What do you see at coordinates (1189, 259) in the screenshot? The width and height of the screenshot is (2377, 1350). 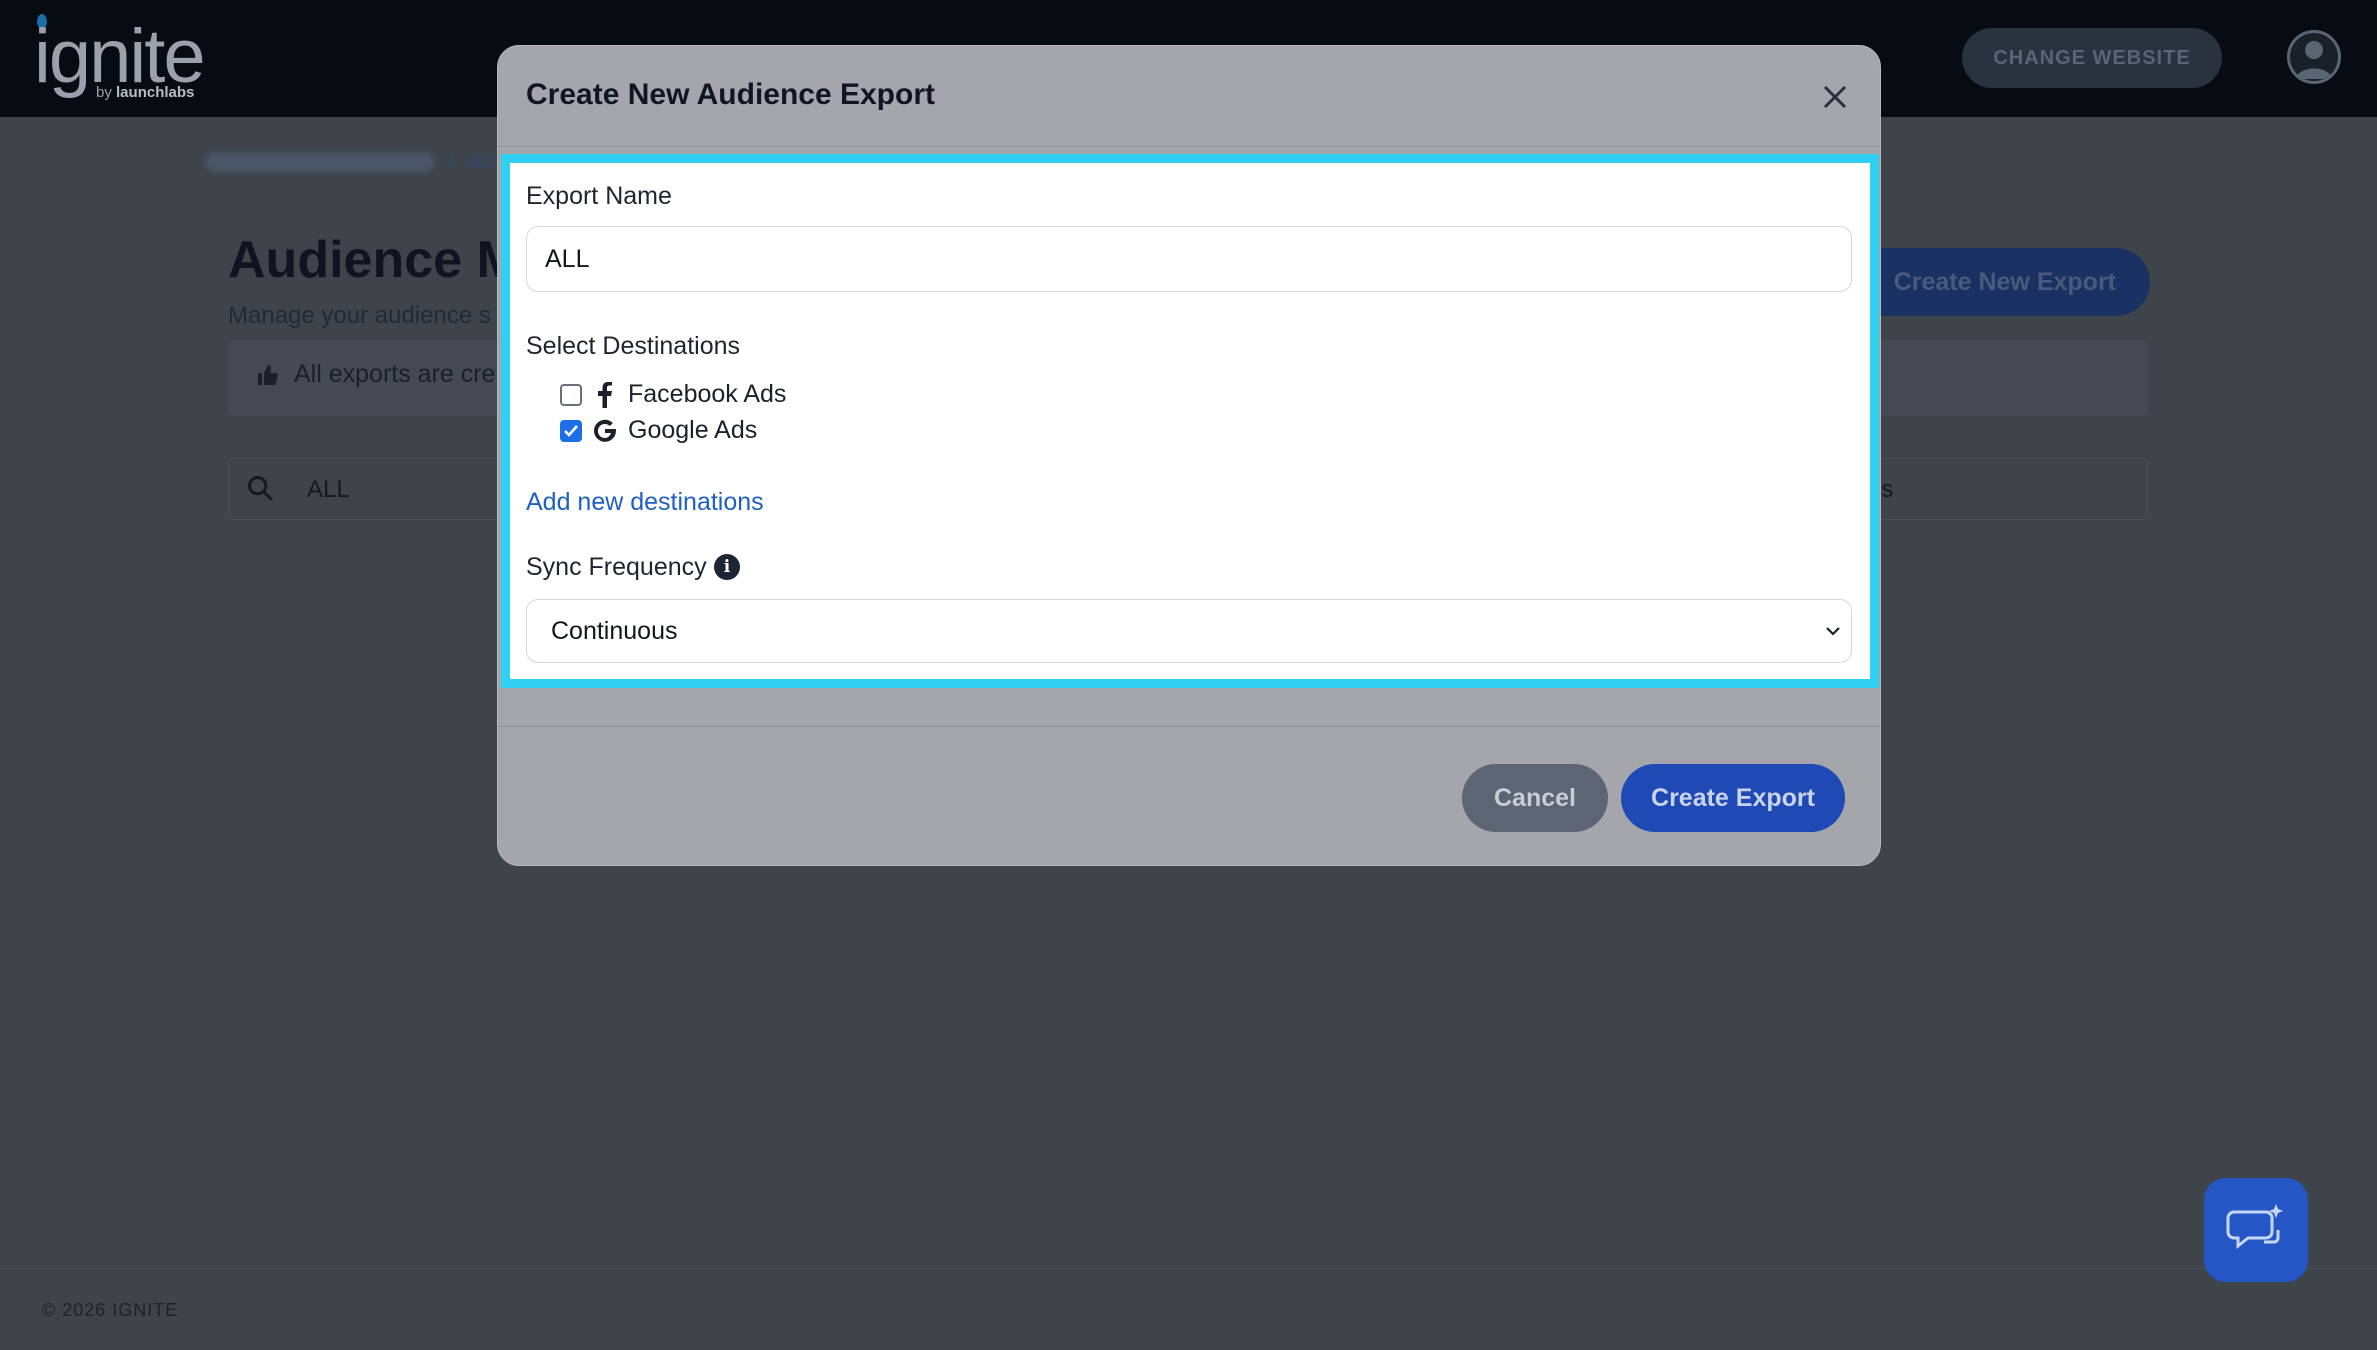 I see `export-name-field` at bounding box center [1189, 259].